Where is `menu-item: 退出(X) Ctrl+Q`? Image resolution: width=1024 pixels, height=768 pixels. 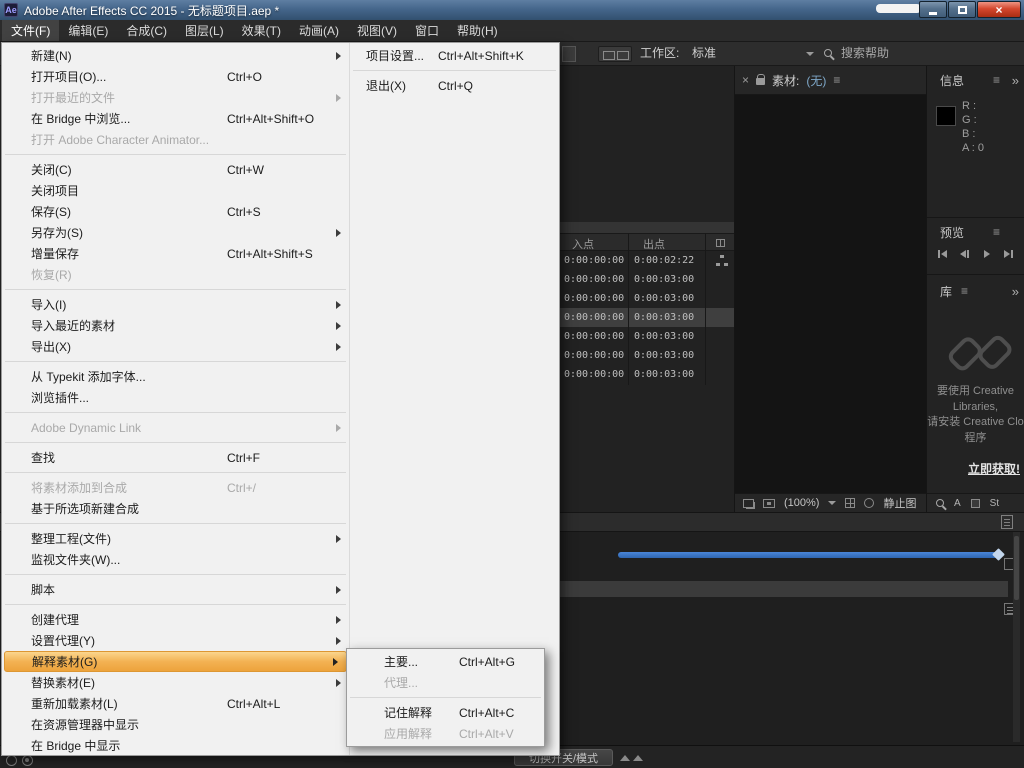
menu-item: 退出(X) Ctrl+Q is located at coordinates (454, 85).